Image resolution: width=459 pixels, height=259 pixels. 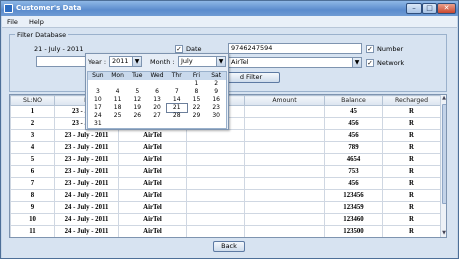 I want to click on column-header: SL:NO, so click(x=32, y=100).